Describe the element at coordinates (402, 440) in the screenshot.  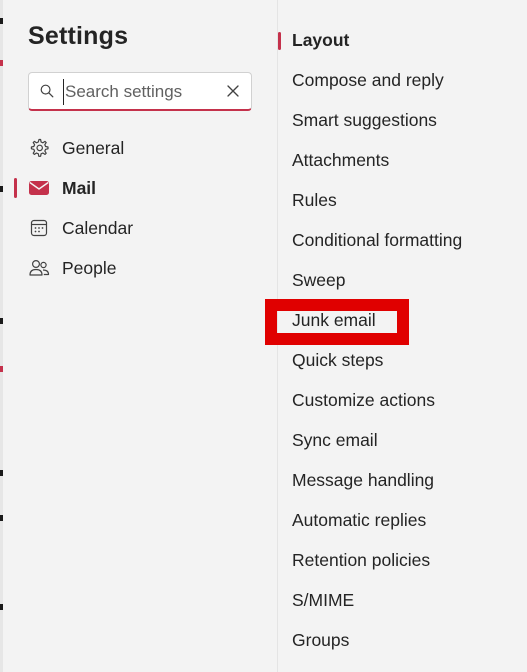
I see `mail-setting-sync-email: Sync email` at that location.